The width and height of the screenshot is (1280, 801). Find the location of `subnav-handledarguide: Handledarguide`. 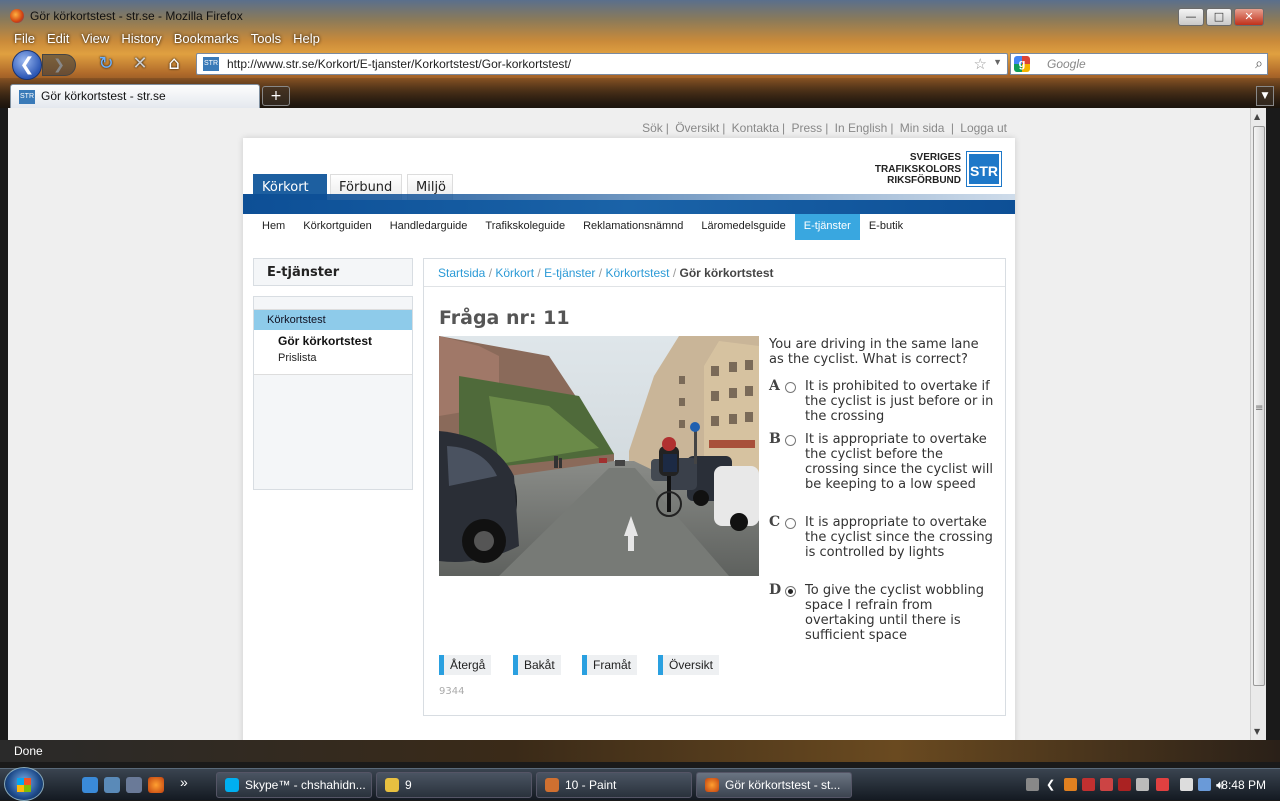

subnav-handledarguide: Handledarguide is located at coordinates (429, 227).